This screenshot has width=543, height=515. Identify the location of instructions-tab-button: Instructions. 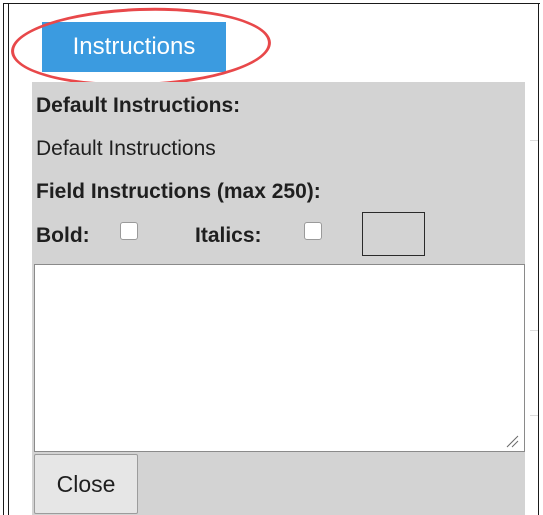
(134, 47).